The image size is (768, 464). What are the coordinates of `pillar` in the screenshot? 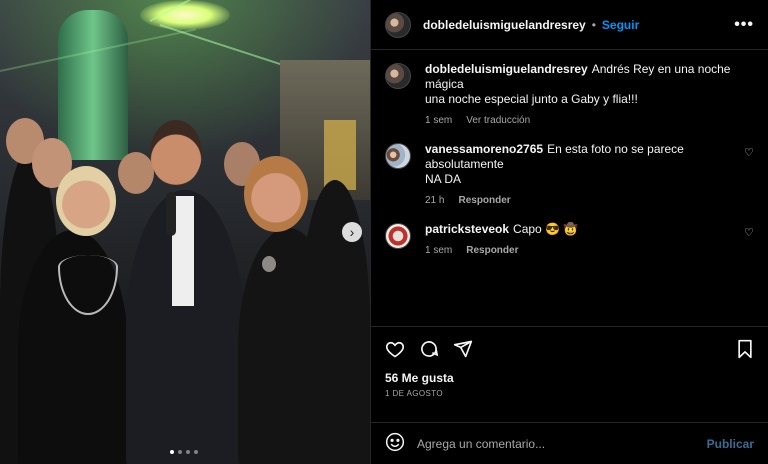 It's located at (93, 85).